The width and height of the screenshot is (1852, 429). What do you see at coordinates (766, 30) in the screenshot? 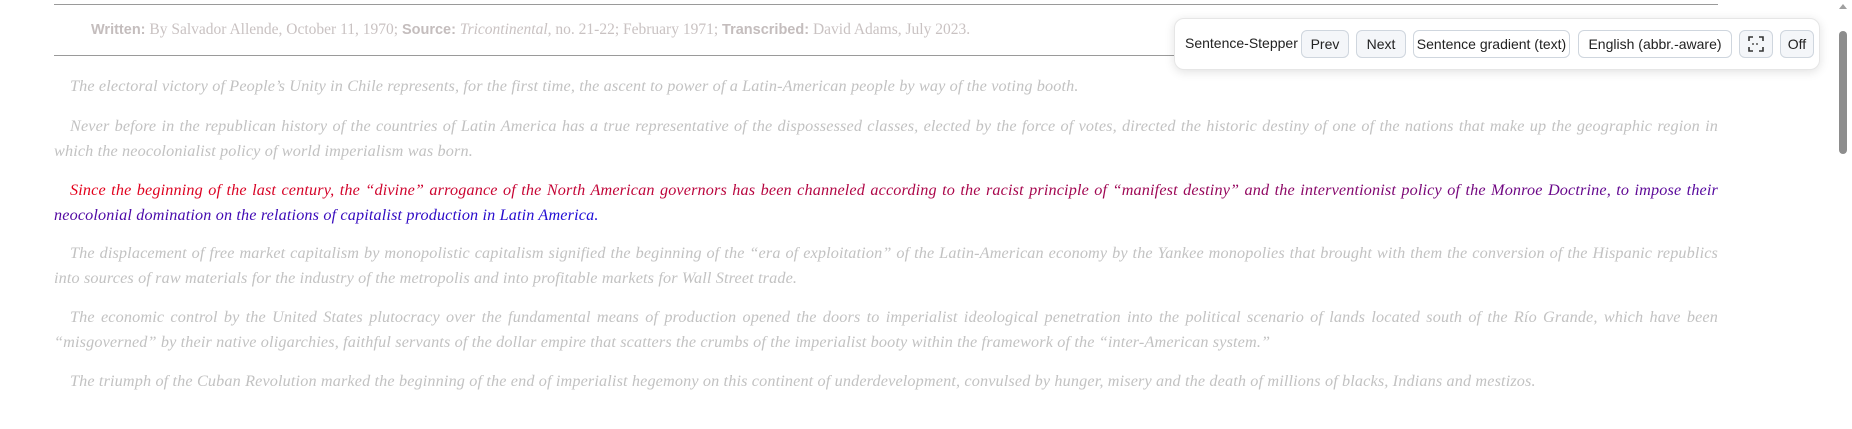
I see `transcribed-label: Transcribed:` at bounding box center [766, 30].